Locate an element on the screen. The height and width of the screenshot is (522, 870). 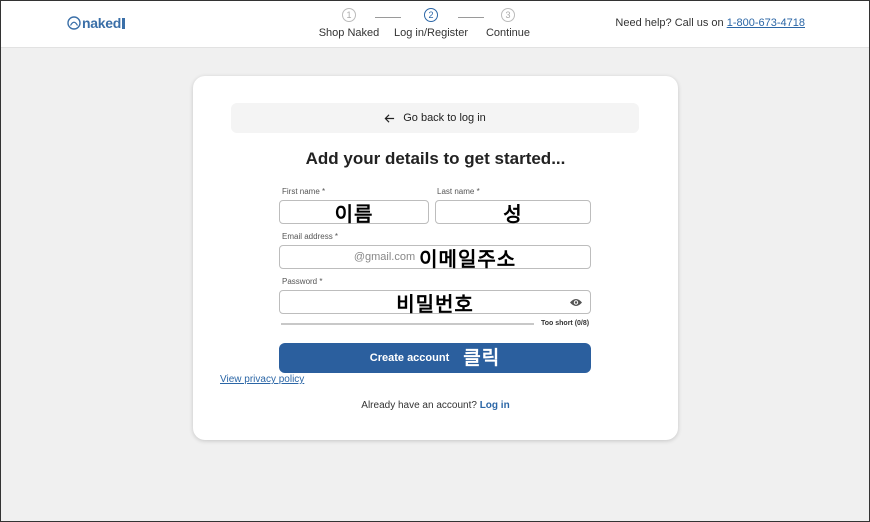
email-label: Email address * is located at coordinates (310, 236).